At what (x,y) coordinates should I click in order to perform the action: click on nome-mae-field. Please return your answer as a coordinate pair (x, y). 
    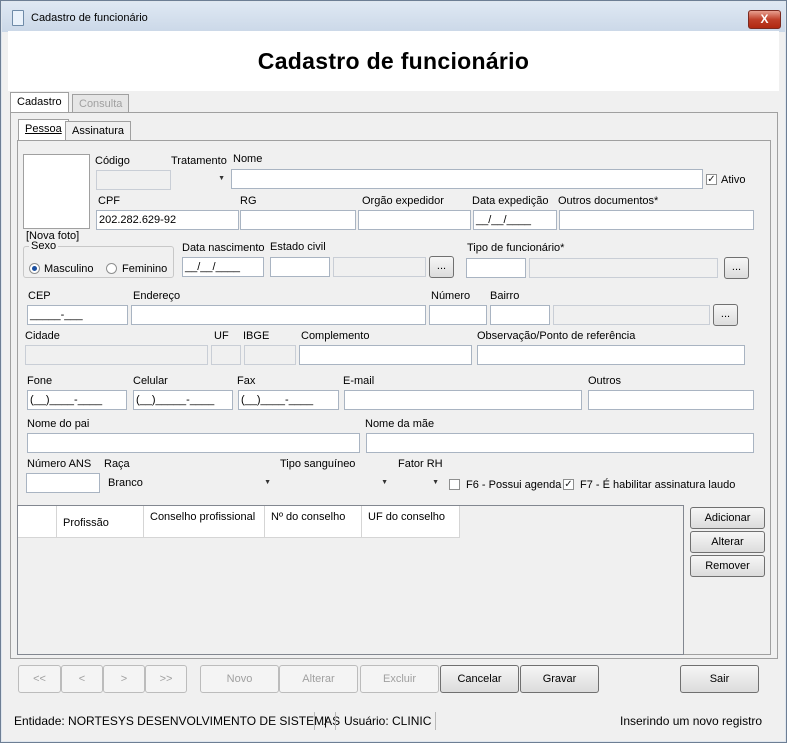
    Looking at the image, I should click on (560, 443).